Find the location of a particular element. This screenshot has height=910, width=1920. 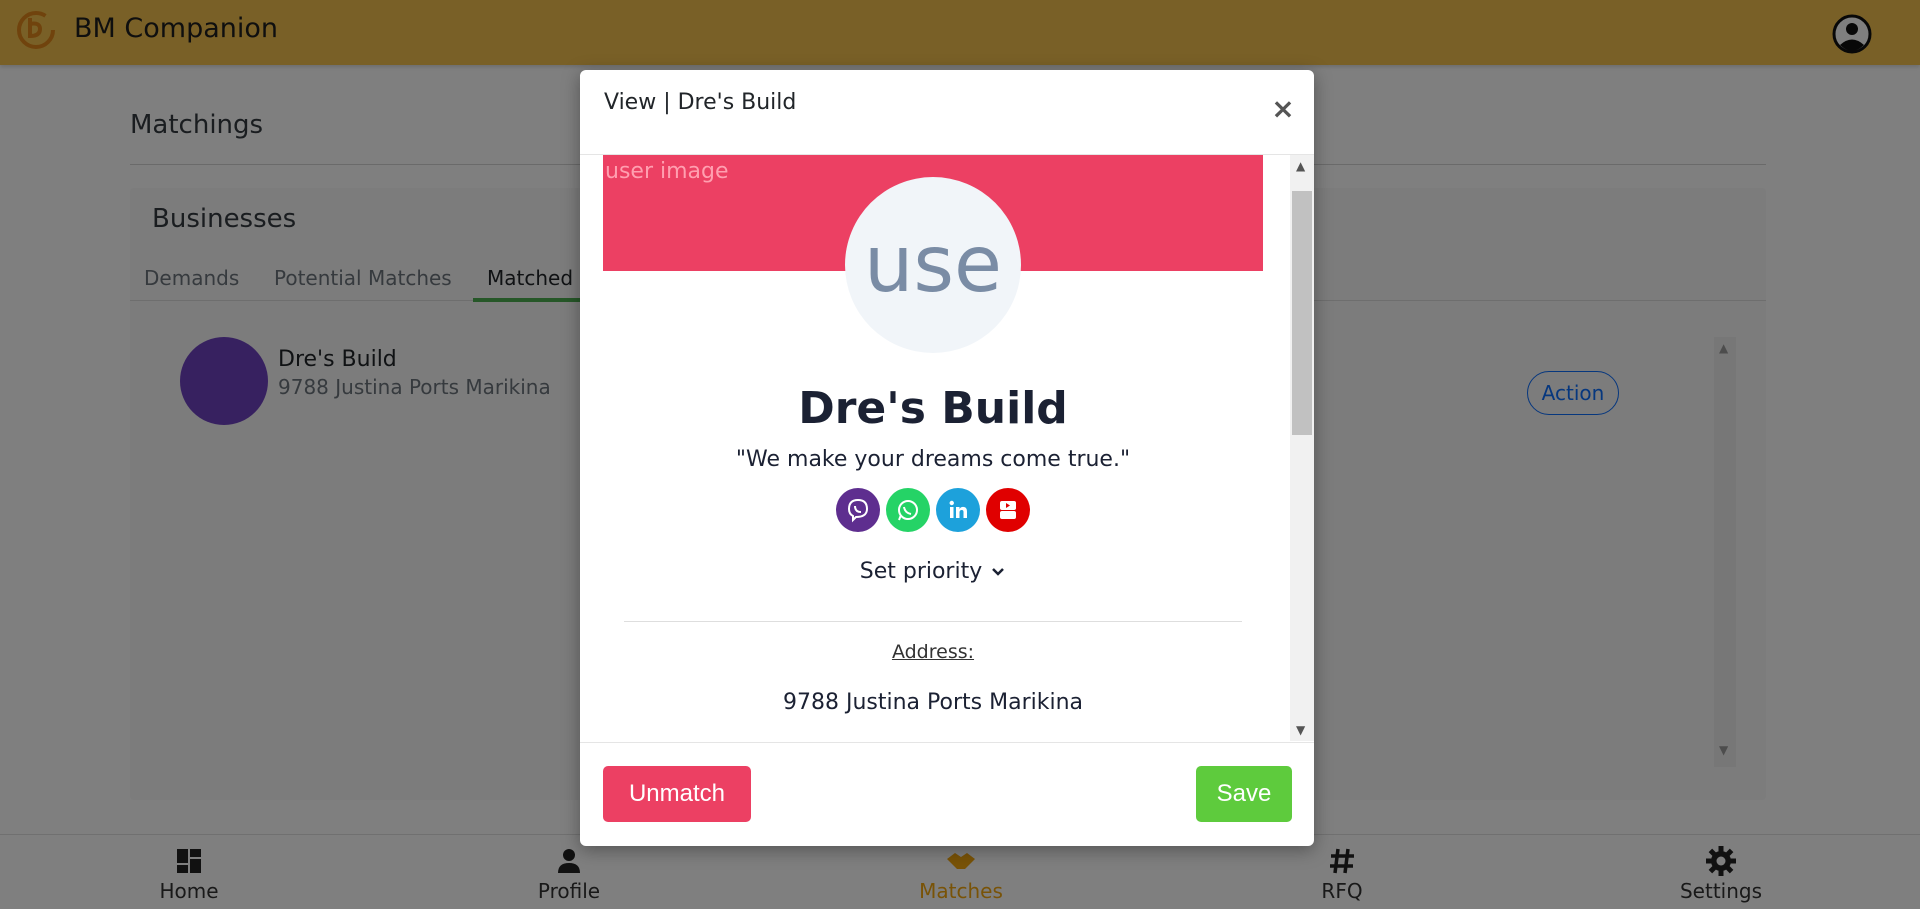

modal-header: View | Dre's Build × is located at coordinates (947, 112).